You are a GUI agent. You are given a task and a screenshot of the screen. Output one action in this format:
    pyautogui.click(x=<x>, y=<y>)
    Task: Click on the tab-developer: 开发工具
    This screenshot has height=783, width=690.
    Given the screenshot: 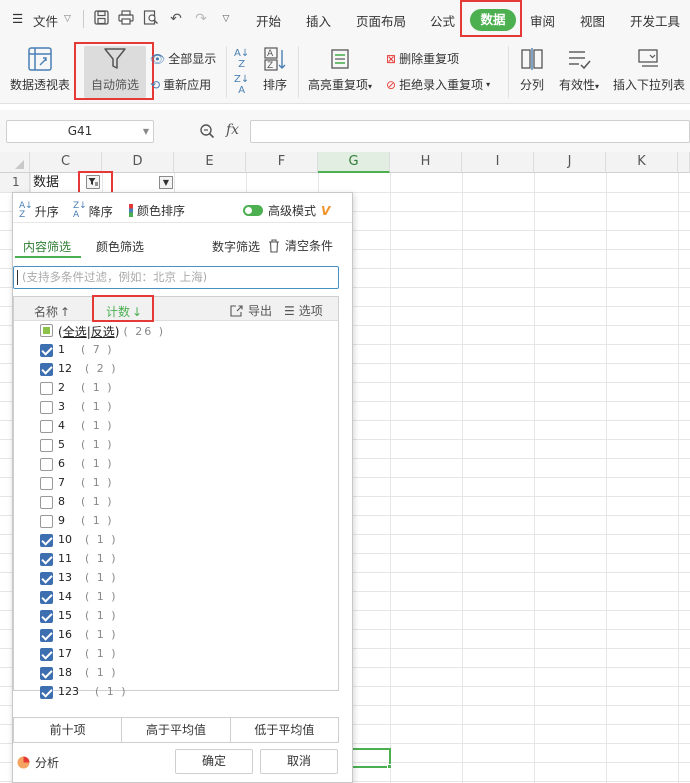 What is the action you would take?
    pyautogui.click(x=655, y=20)
    